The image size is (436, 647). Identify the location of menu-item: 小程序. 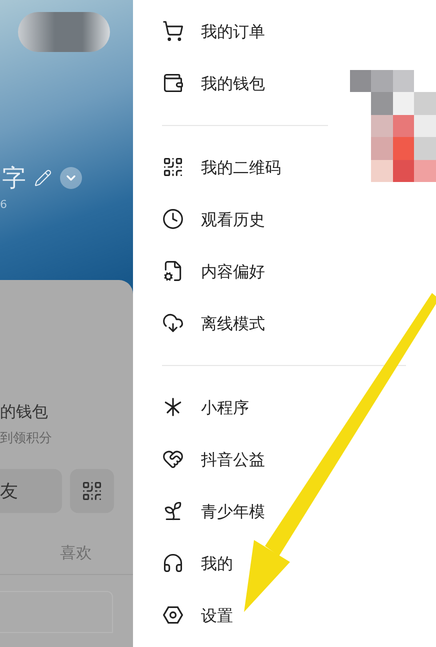
(205, 408).